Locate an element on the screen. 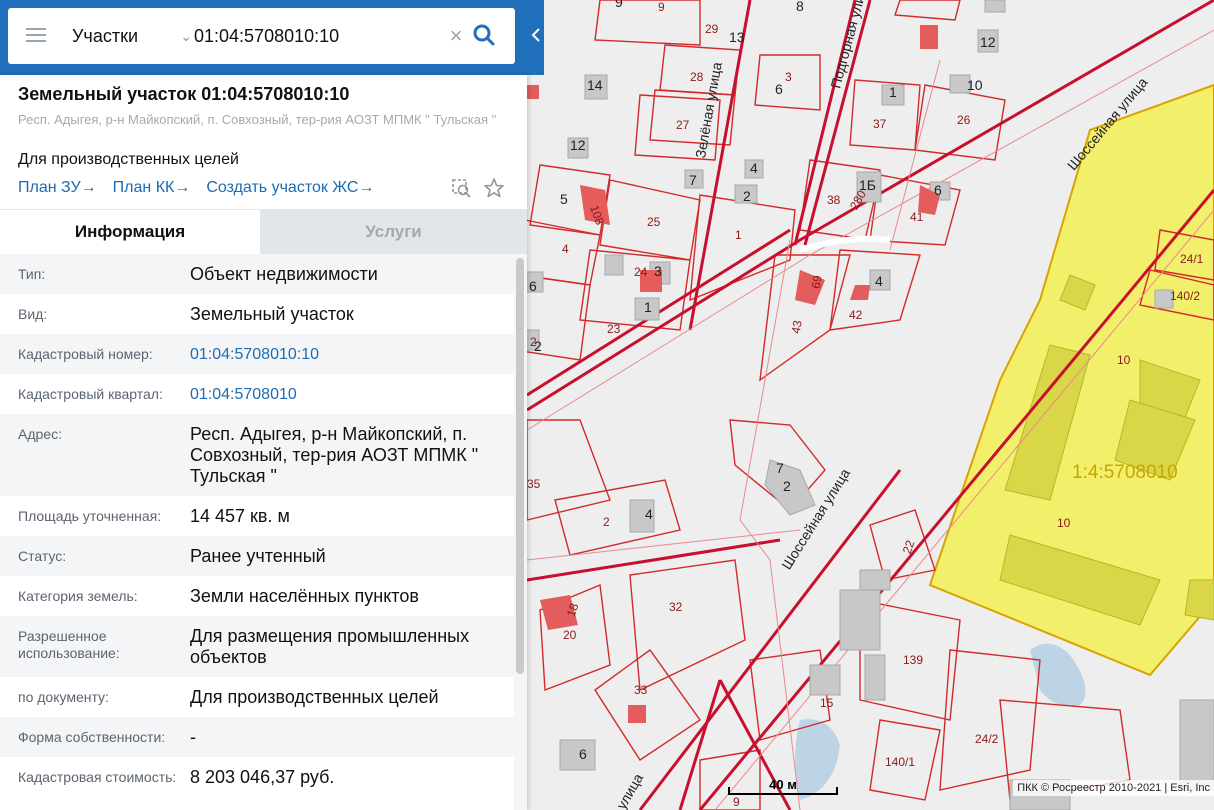  collapse-panel-button is located at coordinates (535, 35).